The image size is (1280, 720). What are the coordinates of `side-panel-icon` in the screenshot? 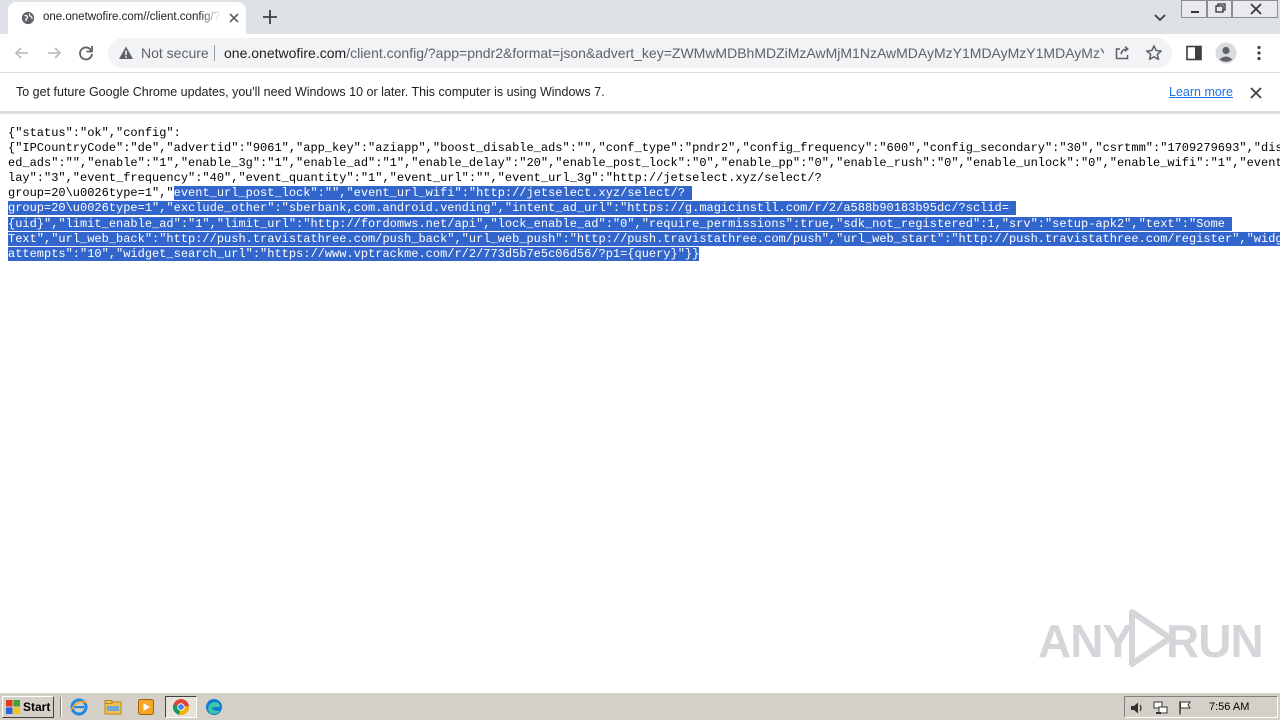 It's located at (1194, 53).